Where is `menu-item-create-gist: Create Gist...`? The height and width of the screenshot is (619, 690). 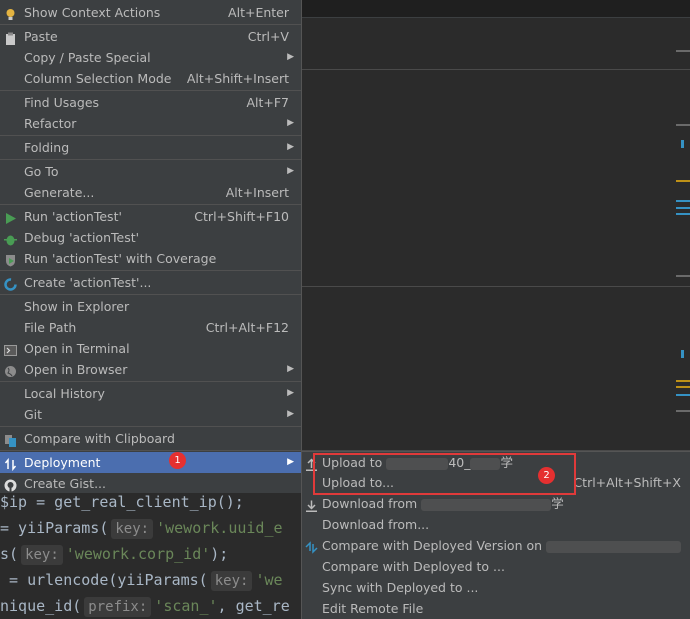
menu-item-create-gist: Create Gist... is located at coordinates (150, 483).